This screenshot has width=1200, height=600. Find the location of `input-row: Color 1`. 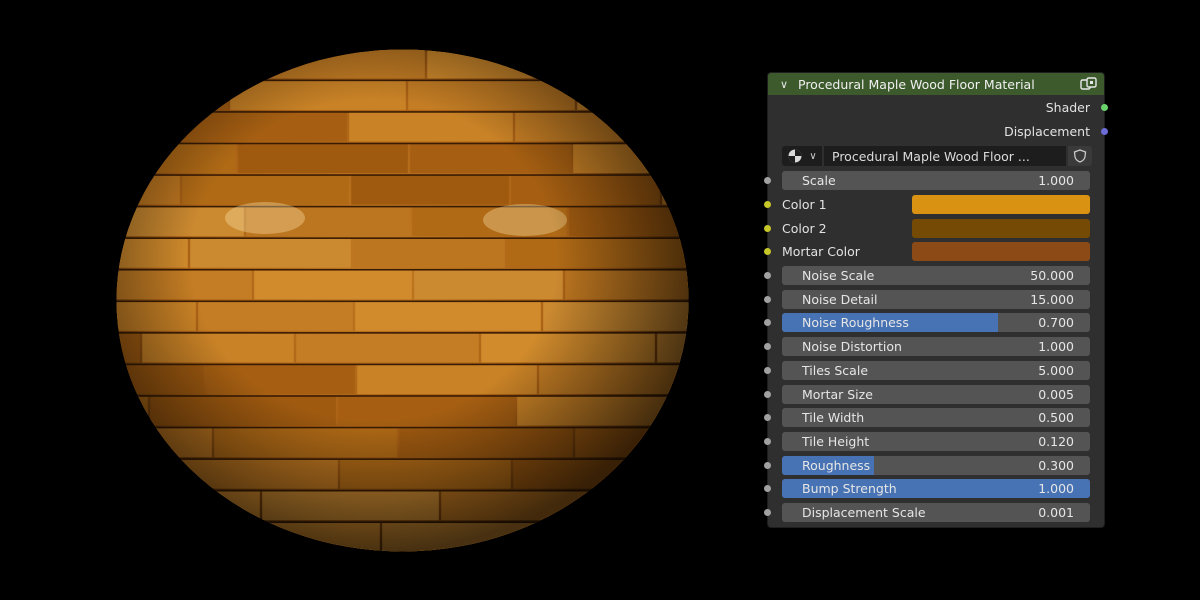

input-row: Color 1 is located at coordinates (934, 205).